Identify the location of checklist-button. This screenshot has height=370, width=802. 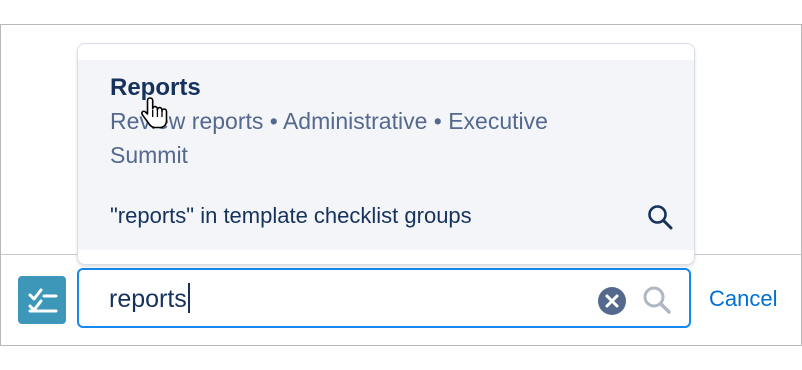
(42, 300).